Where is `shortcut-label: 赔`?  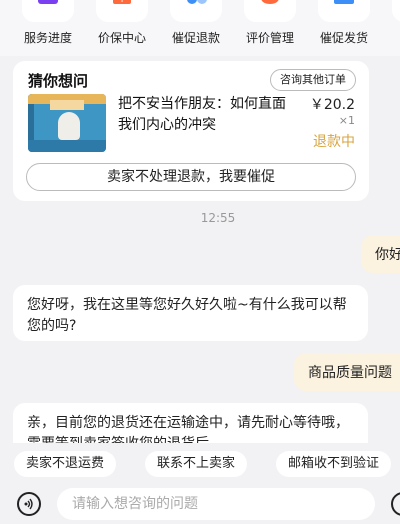 shortcut-label: 赔 is located at coordinates (390, 37).